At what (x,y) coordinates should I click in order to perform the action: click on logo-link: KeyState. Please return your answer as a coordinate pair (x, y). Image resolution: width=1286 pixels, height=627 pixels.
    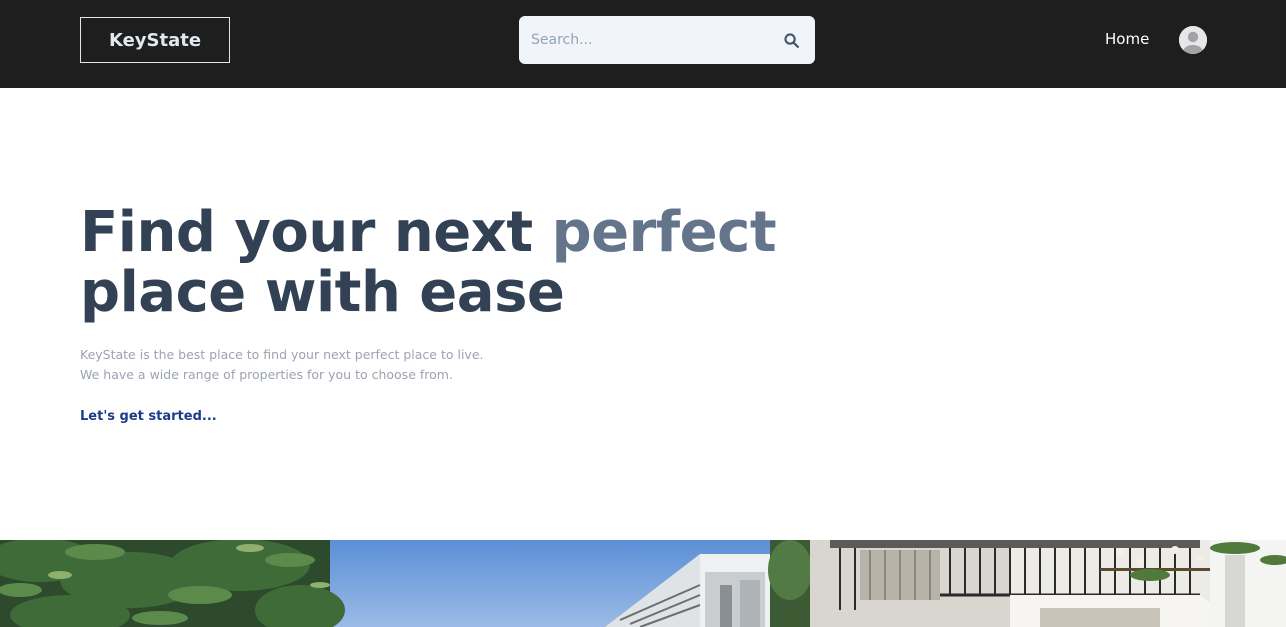
    Looking at the image, I should click on (155, 40).